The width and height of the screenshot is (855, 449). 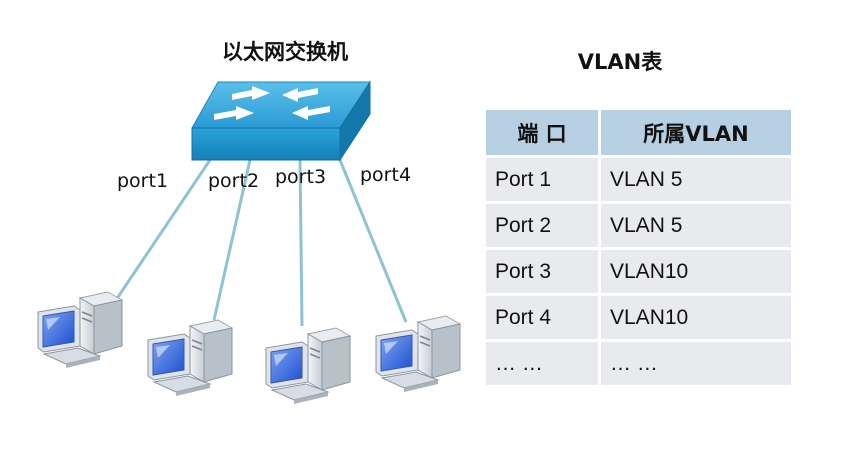 I want to click on port-cell: Port 1, so click(x=543, y=181).